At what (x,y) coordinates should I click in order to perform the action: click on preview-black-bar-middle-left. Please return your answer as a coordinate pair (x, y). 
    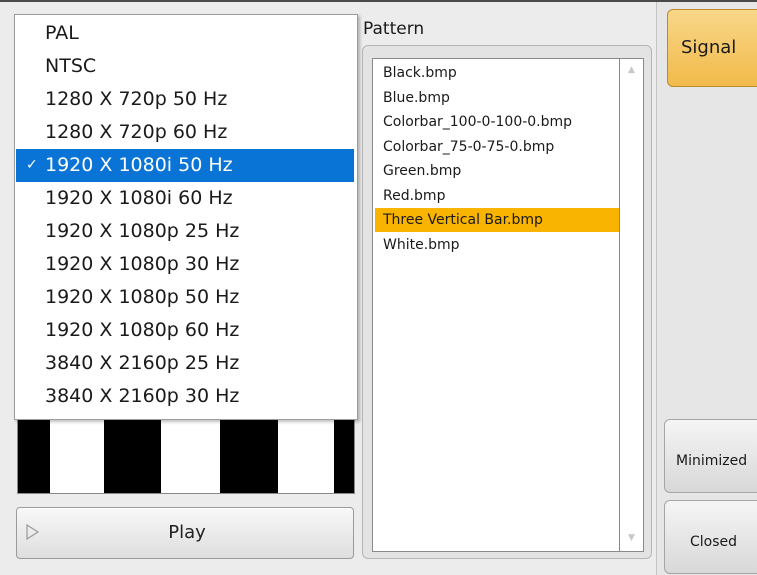
    Looking at the image, I should click on (132, 456).